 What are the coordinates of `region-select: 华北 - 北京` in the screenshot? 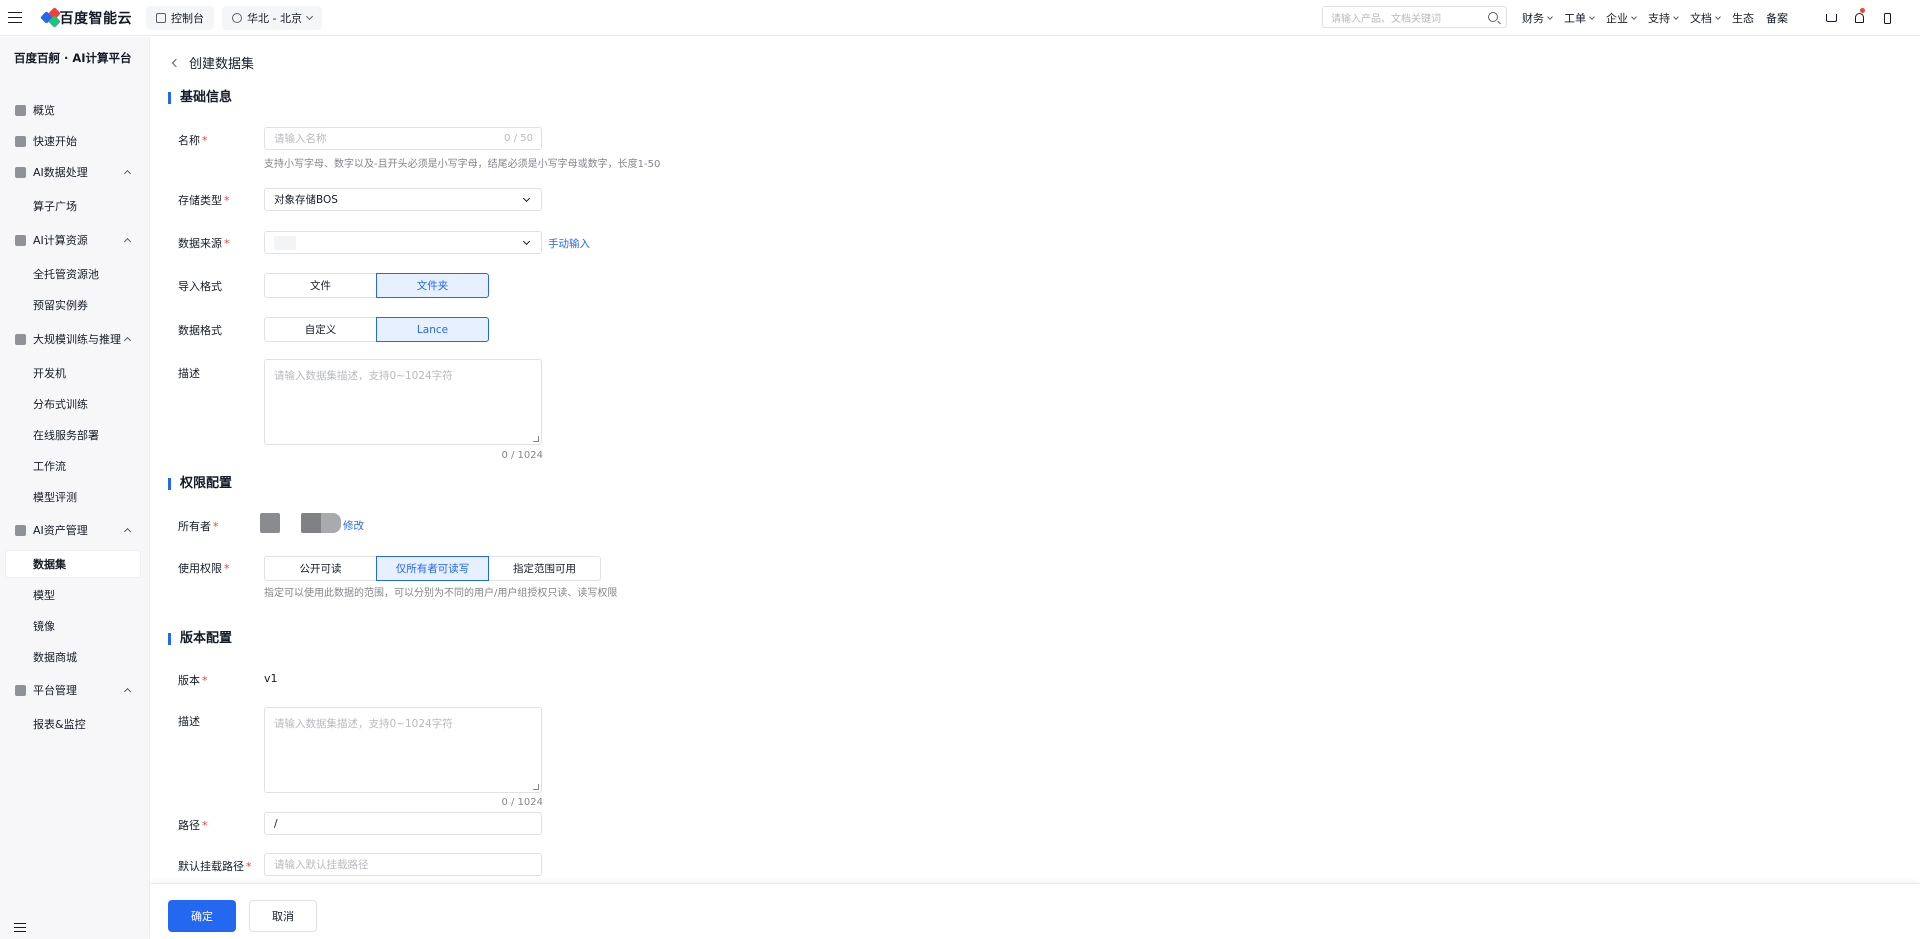 It's located at (272, 17).